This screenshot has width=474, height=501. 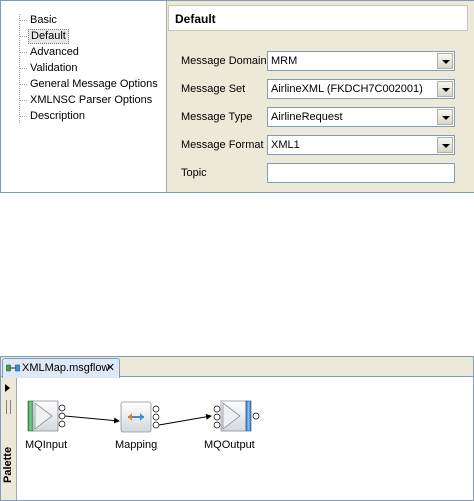 What do you see at coordinates (9, 439) in the screenshot?
I see `palette-sidebar: Palette` at bounding box center [9, 439].